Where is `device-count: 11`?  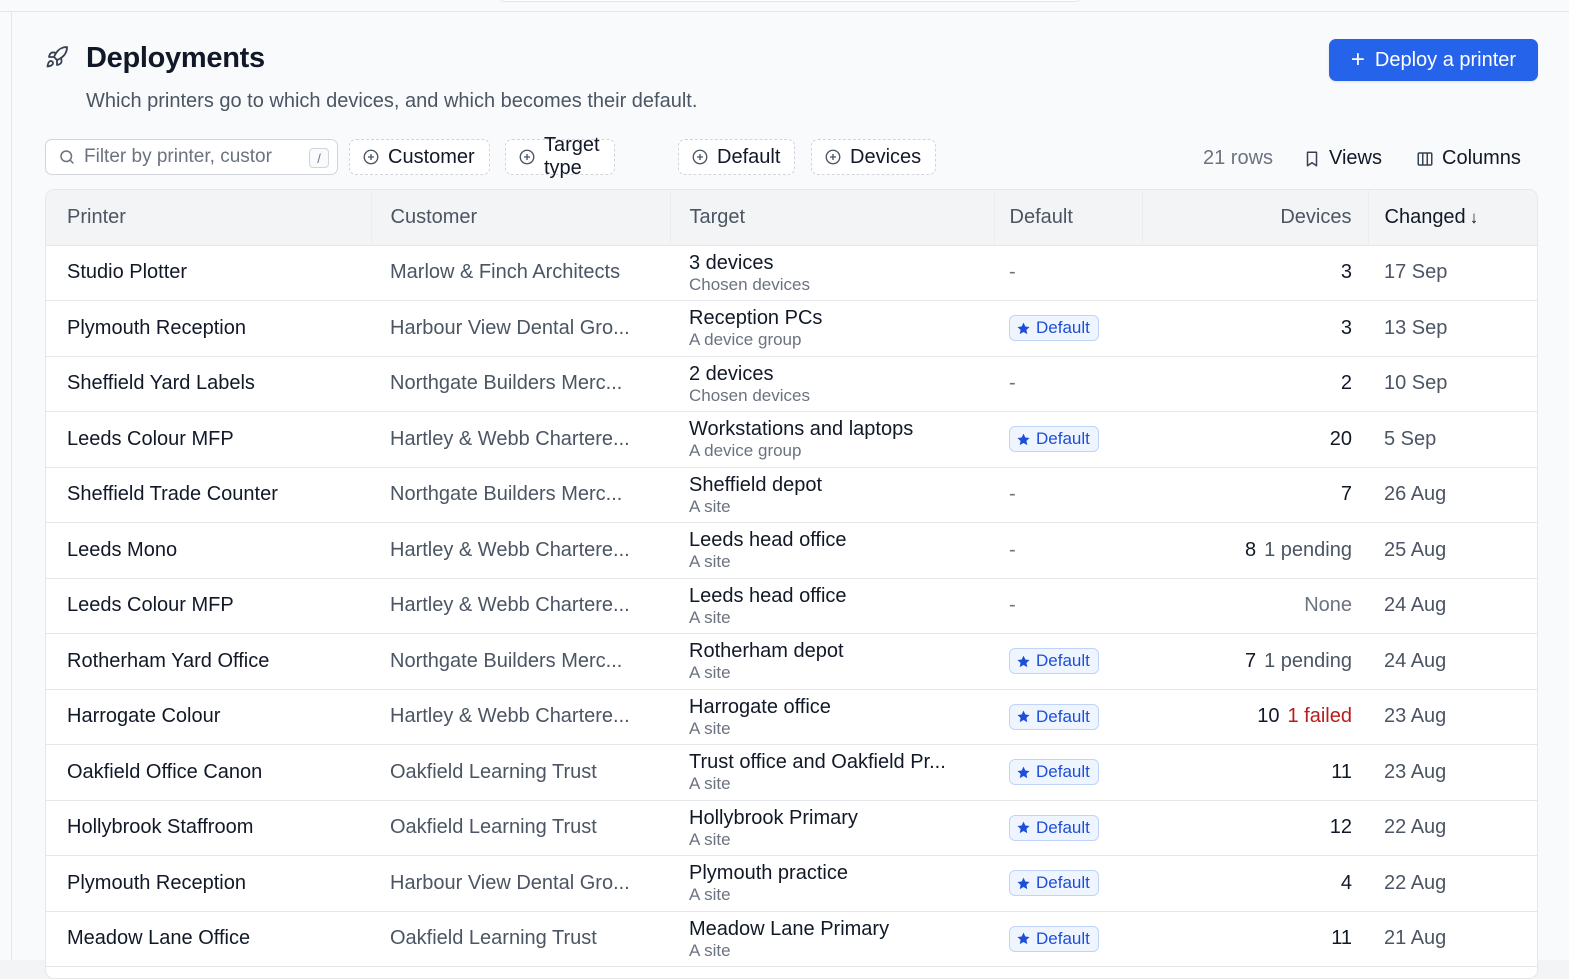
device-count: 11 is located at coordinates (1341, 771).